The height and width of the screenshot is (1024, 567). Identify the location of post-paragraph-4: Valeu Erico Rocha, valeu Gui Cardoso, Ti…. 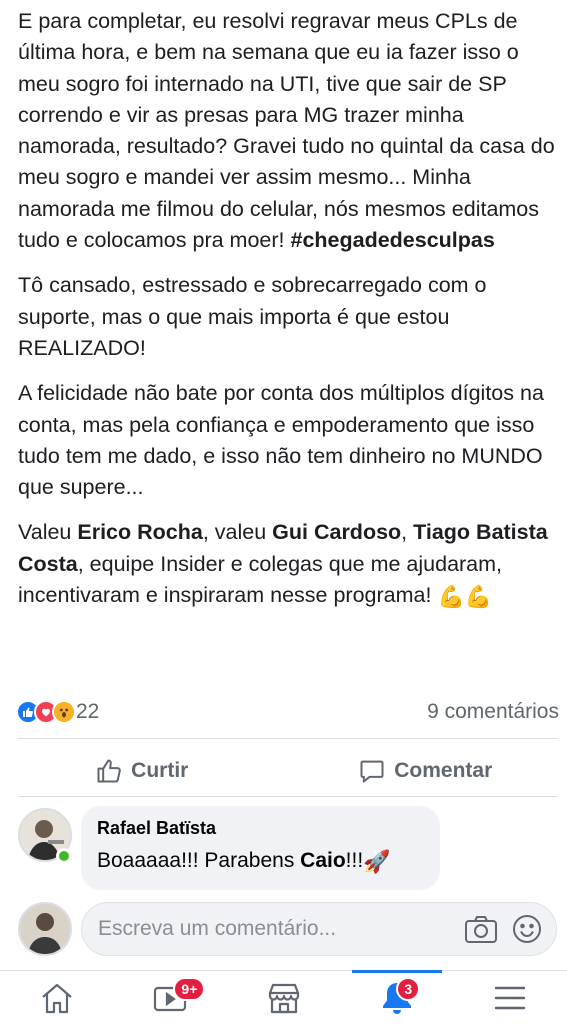
(288, 564).